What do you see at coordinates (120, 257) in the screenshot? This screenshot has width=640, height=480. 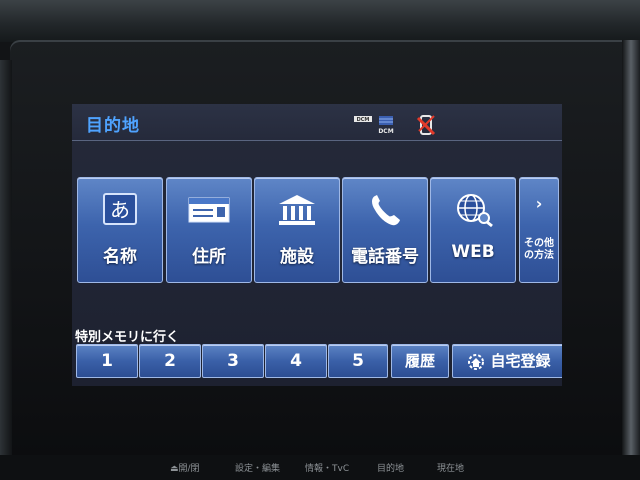 I see `category-name-label: 名称` at bounding box center [120, 257].